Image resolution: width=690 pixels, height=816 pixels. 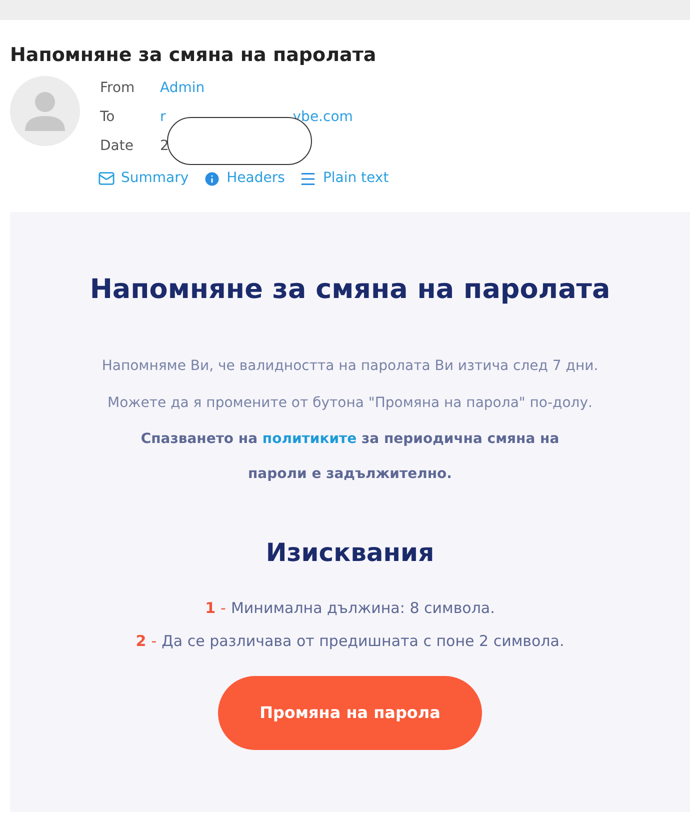 What do you see at coordinates (117, 146) in the screenshot?
I see `date-label: Date` at bounding box center [117, 146].